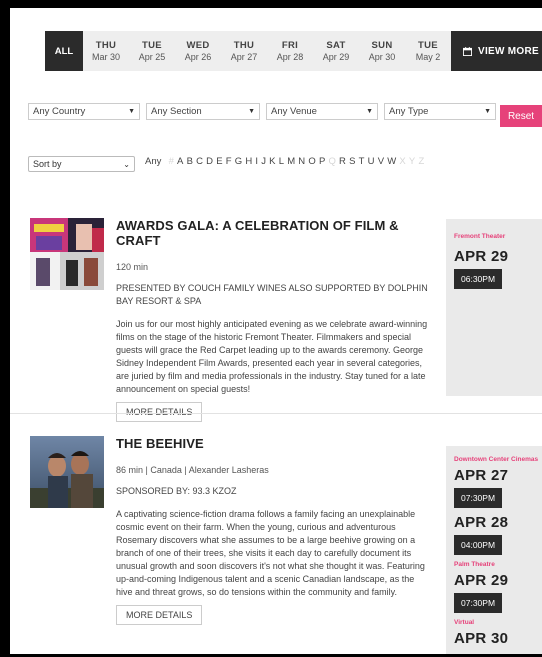 The image size is (542, 657). Describe the element at coordinates (336, 57) in the screenshot. I see `date-md: Apr 29` at that location.